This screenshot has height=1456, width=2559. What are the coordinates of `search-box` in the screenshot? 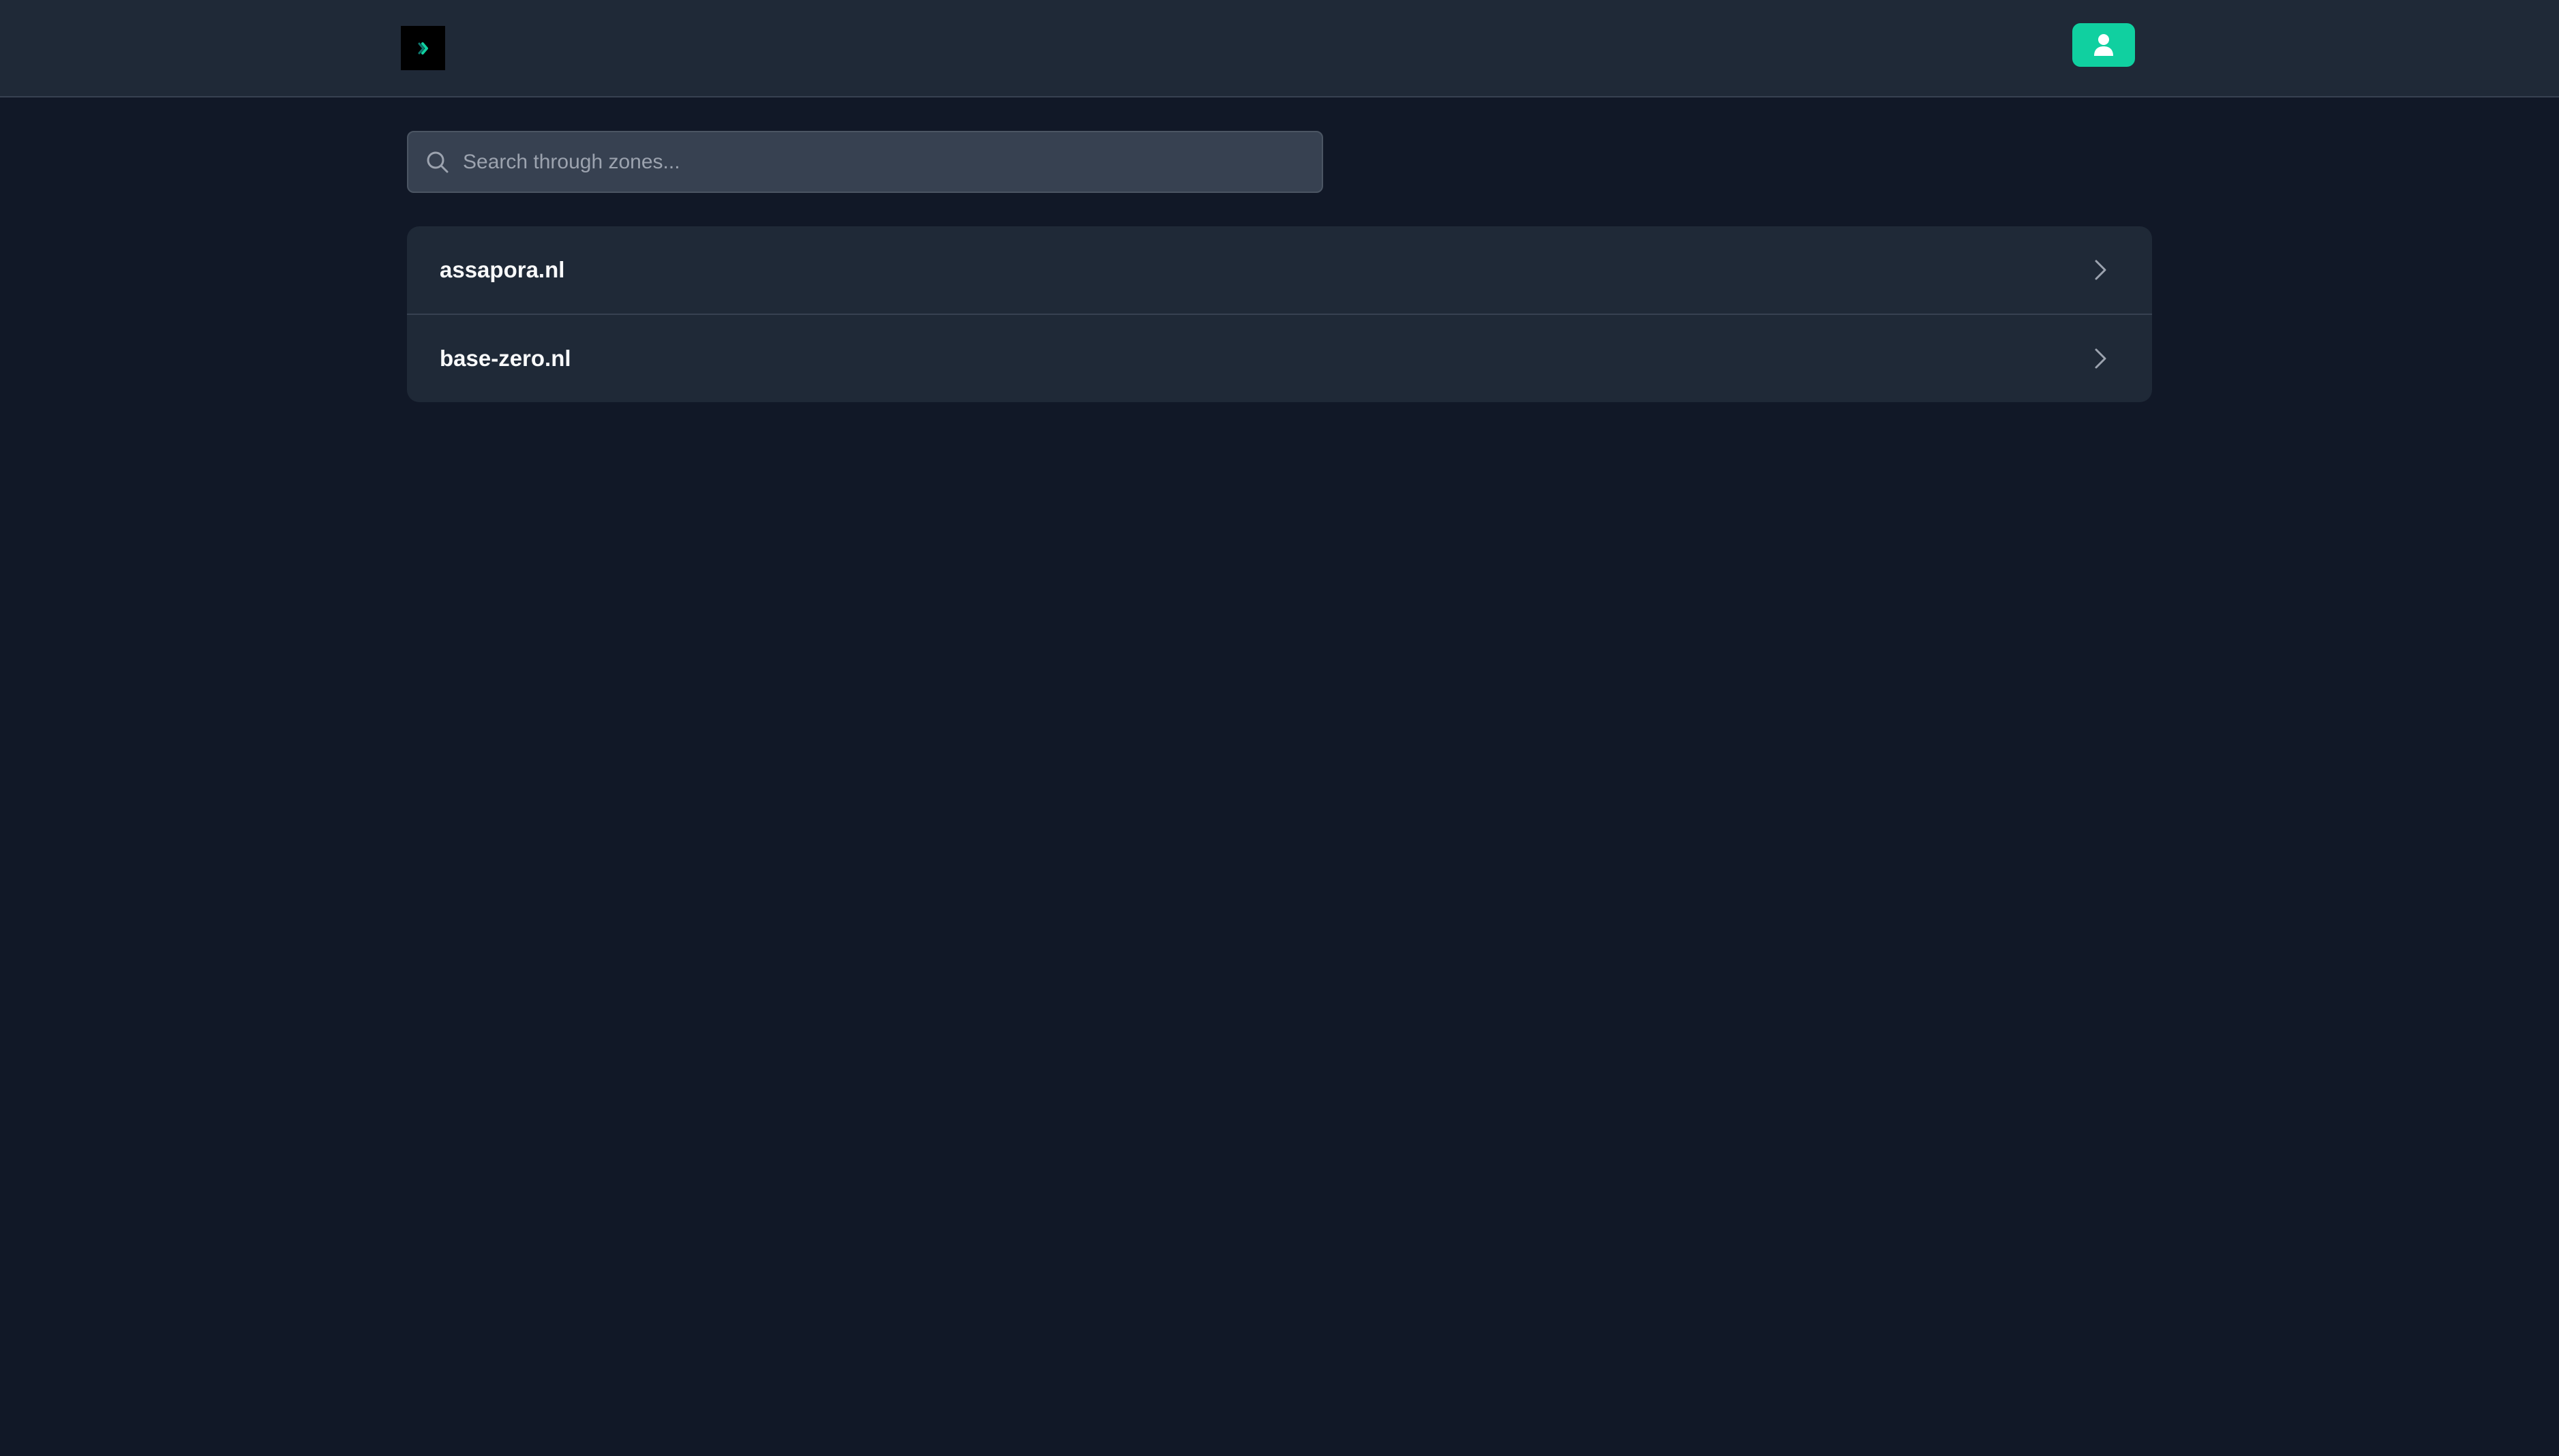 It's located at (865, 162).